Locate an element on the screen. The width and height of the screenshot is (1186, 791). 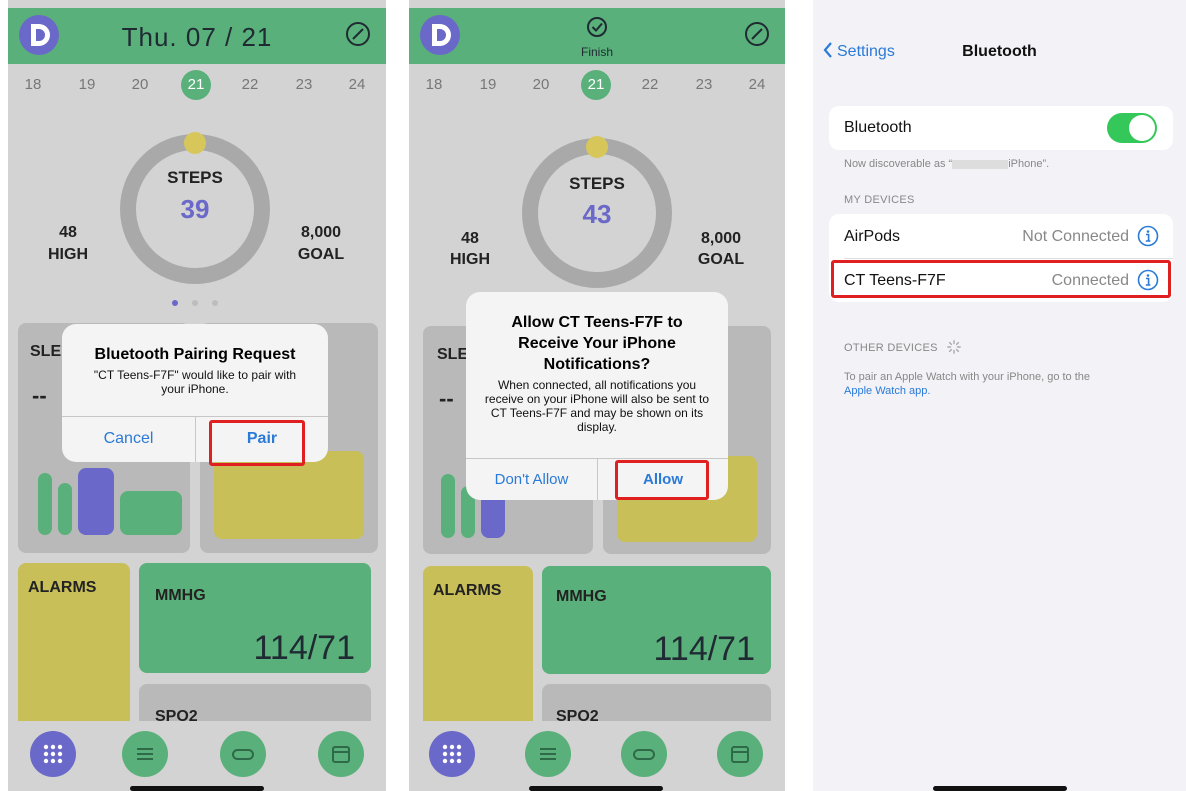
other-devices-header: OTHER DEVICES is located at coordinates (902, 347).